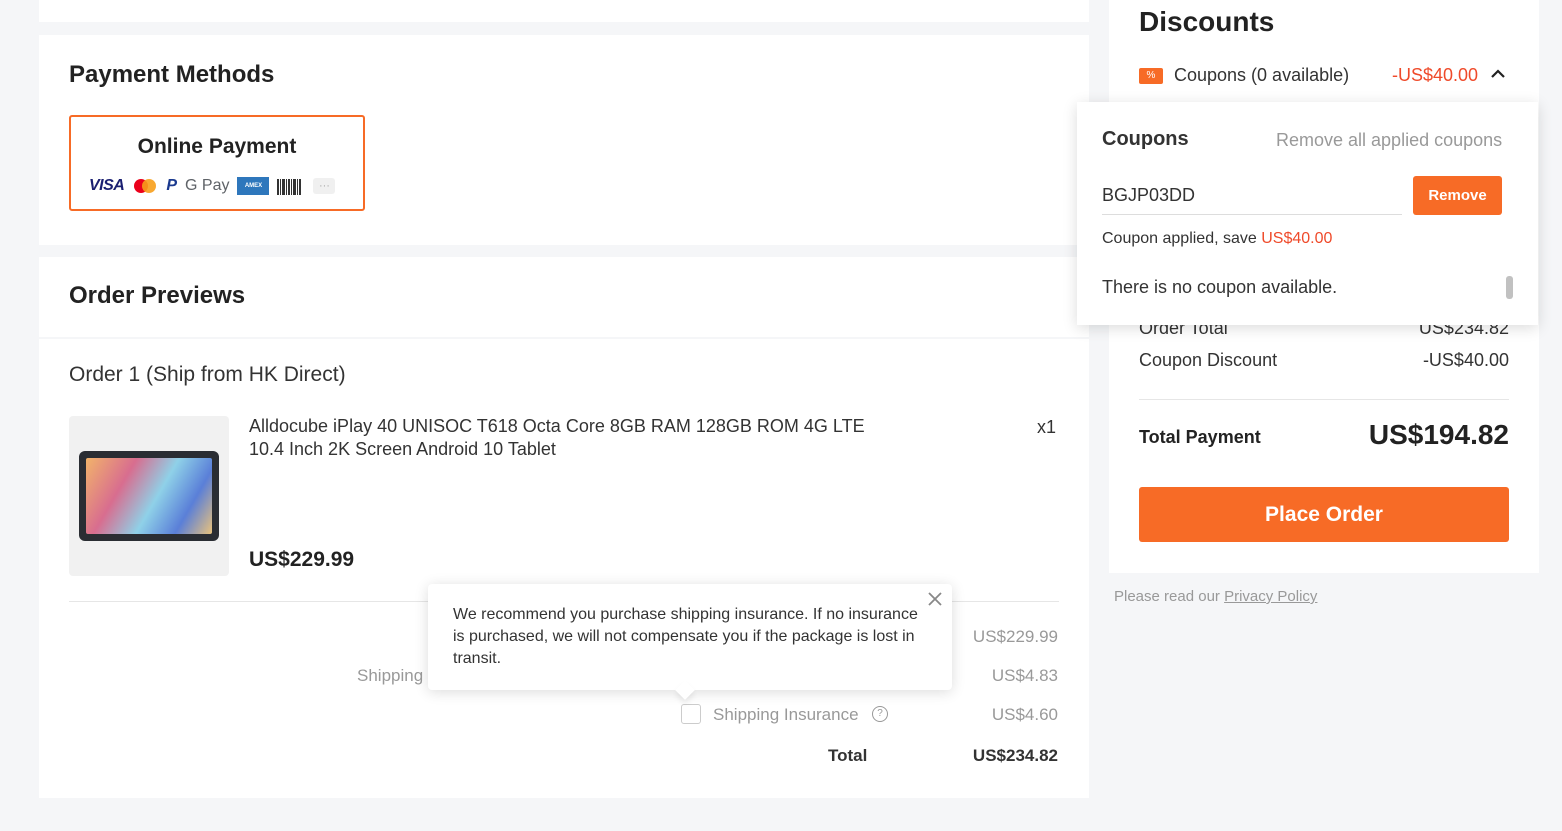 The image size is (1562, 831). I want to click on help-icon: ?, so click(880, 714).